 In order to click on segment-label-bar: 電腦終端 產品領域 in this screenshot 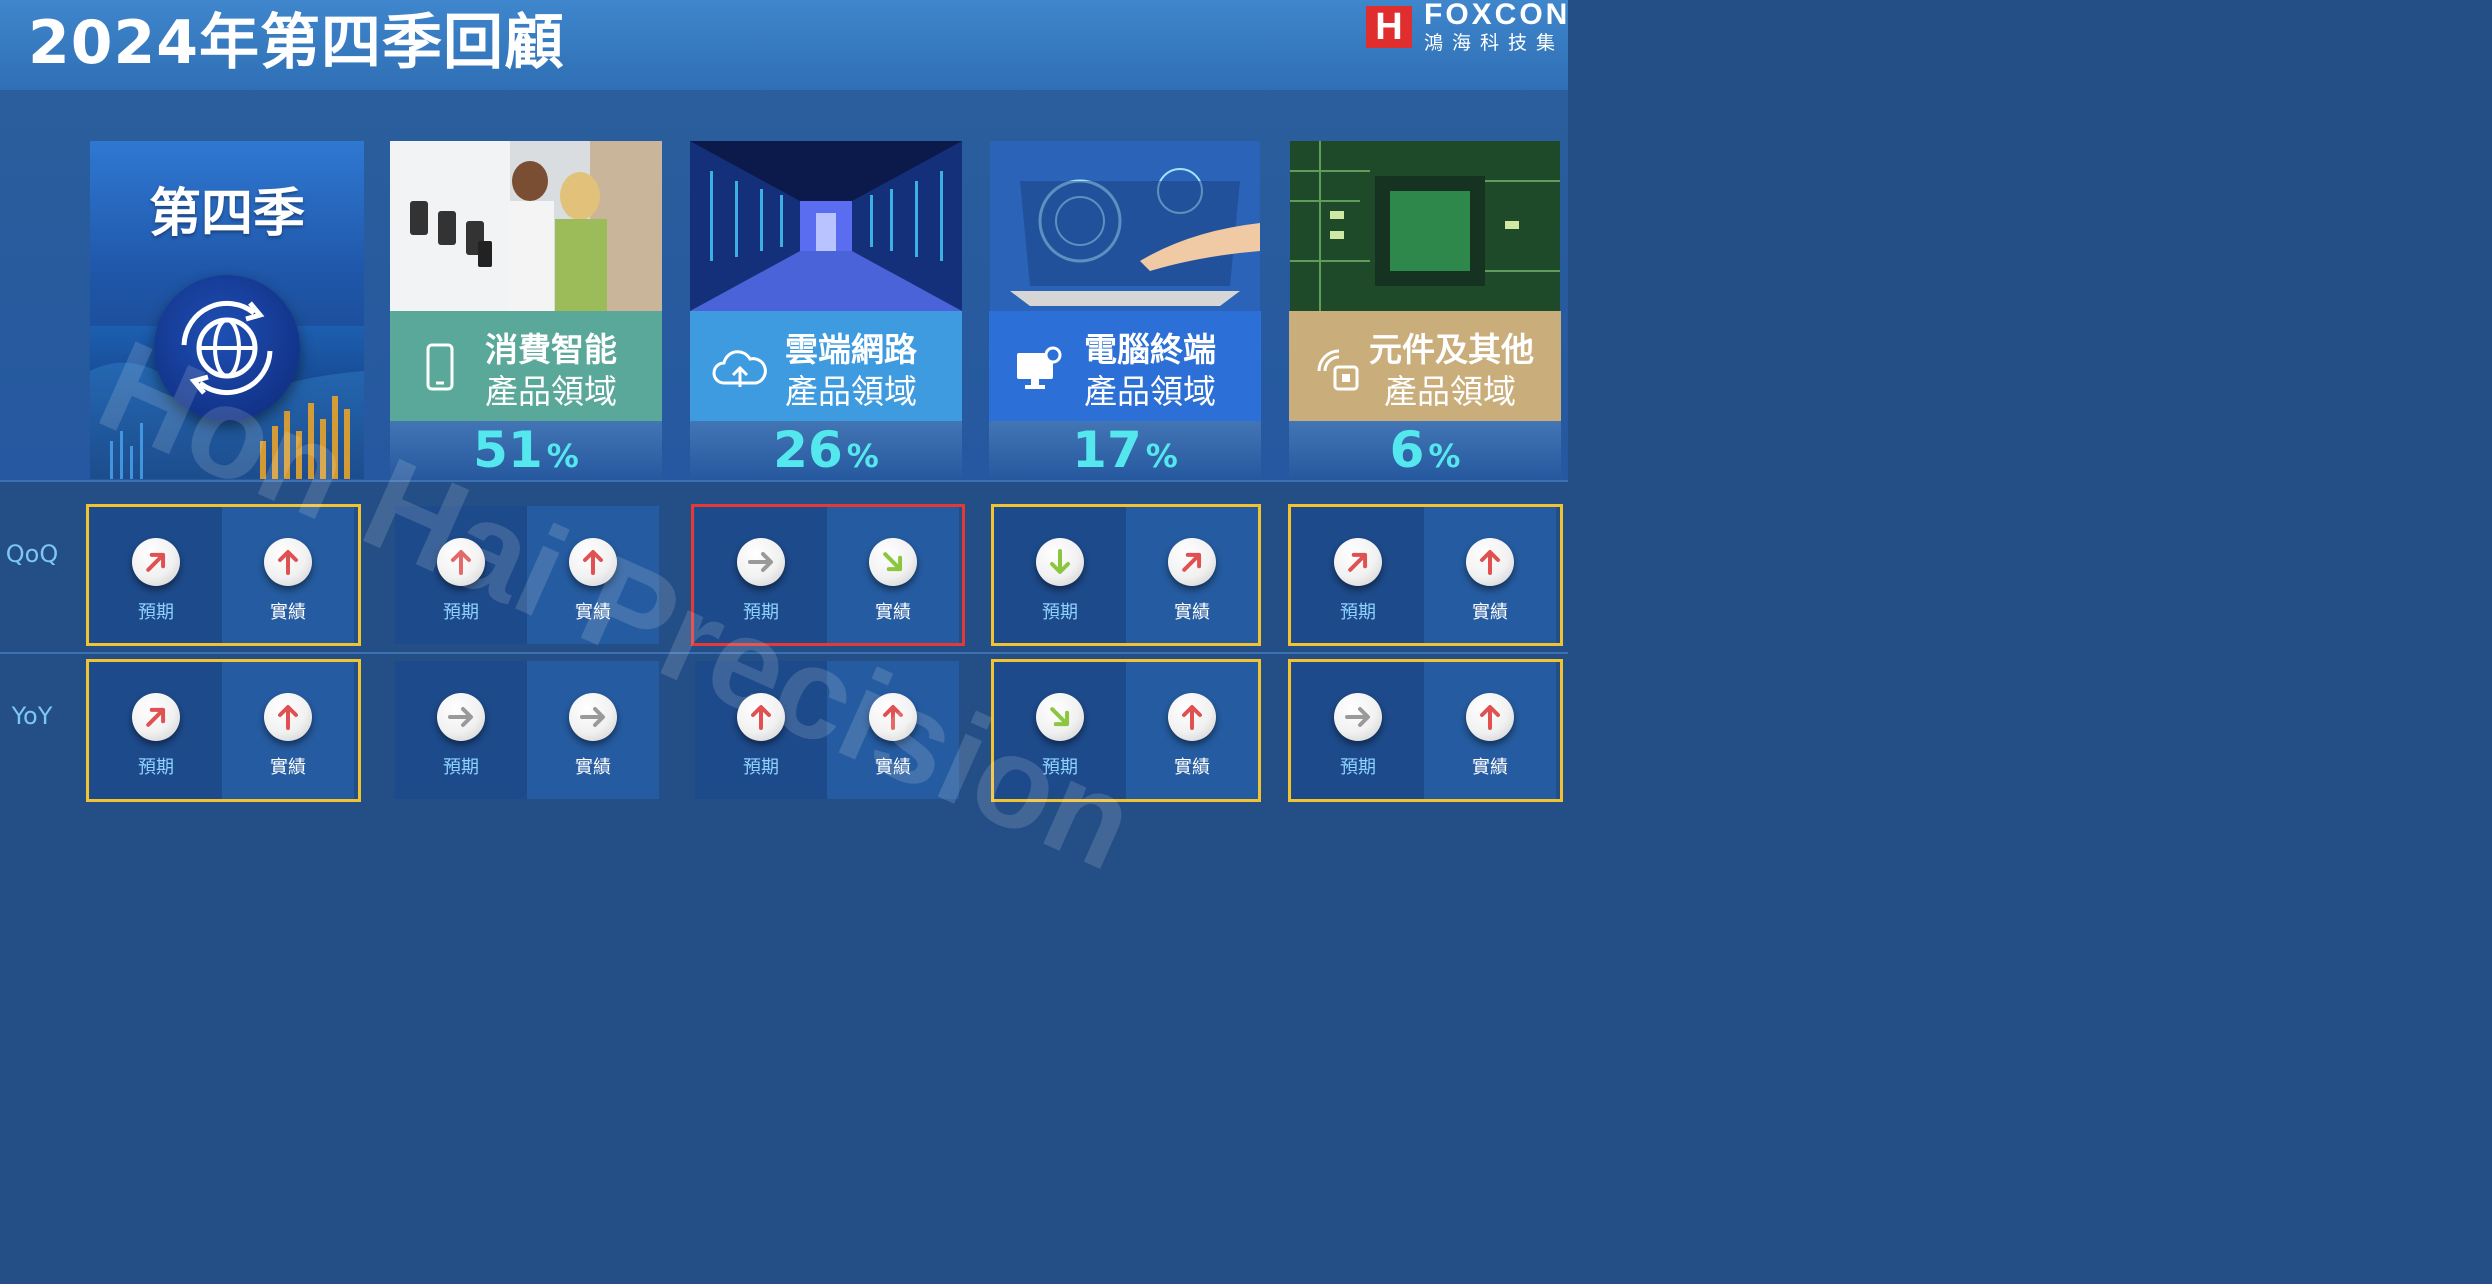, I will do `click(1125, 366)`.